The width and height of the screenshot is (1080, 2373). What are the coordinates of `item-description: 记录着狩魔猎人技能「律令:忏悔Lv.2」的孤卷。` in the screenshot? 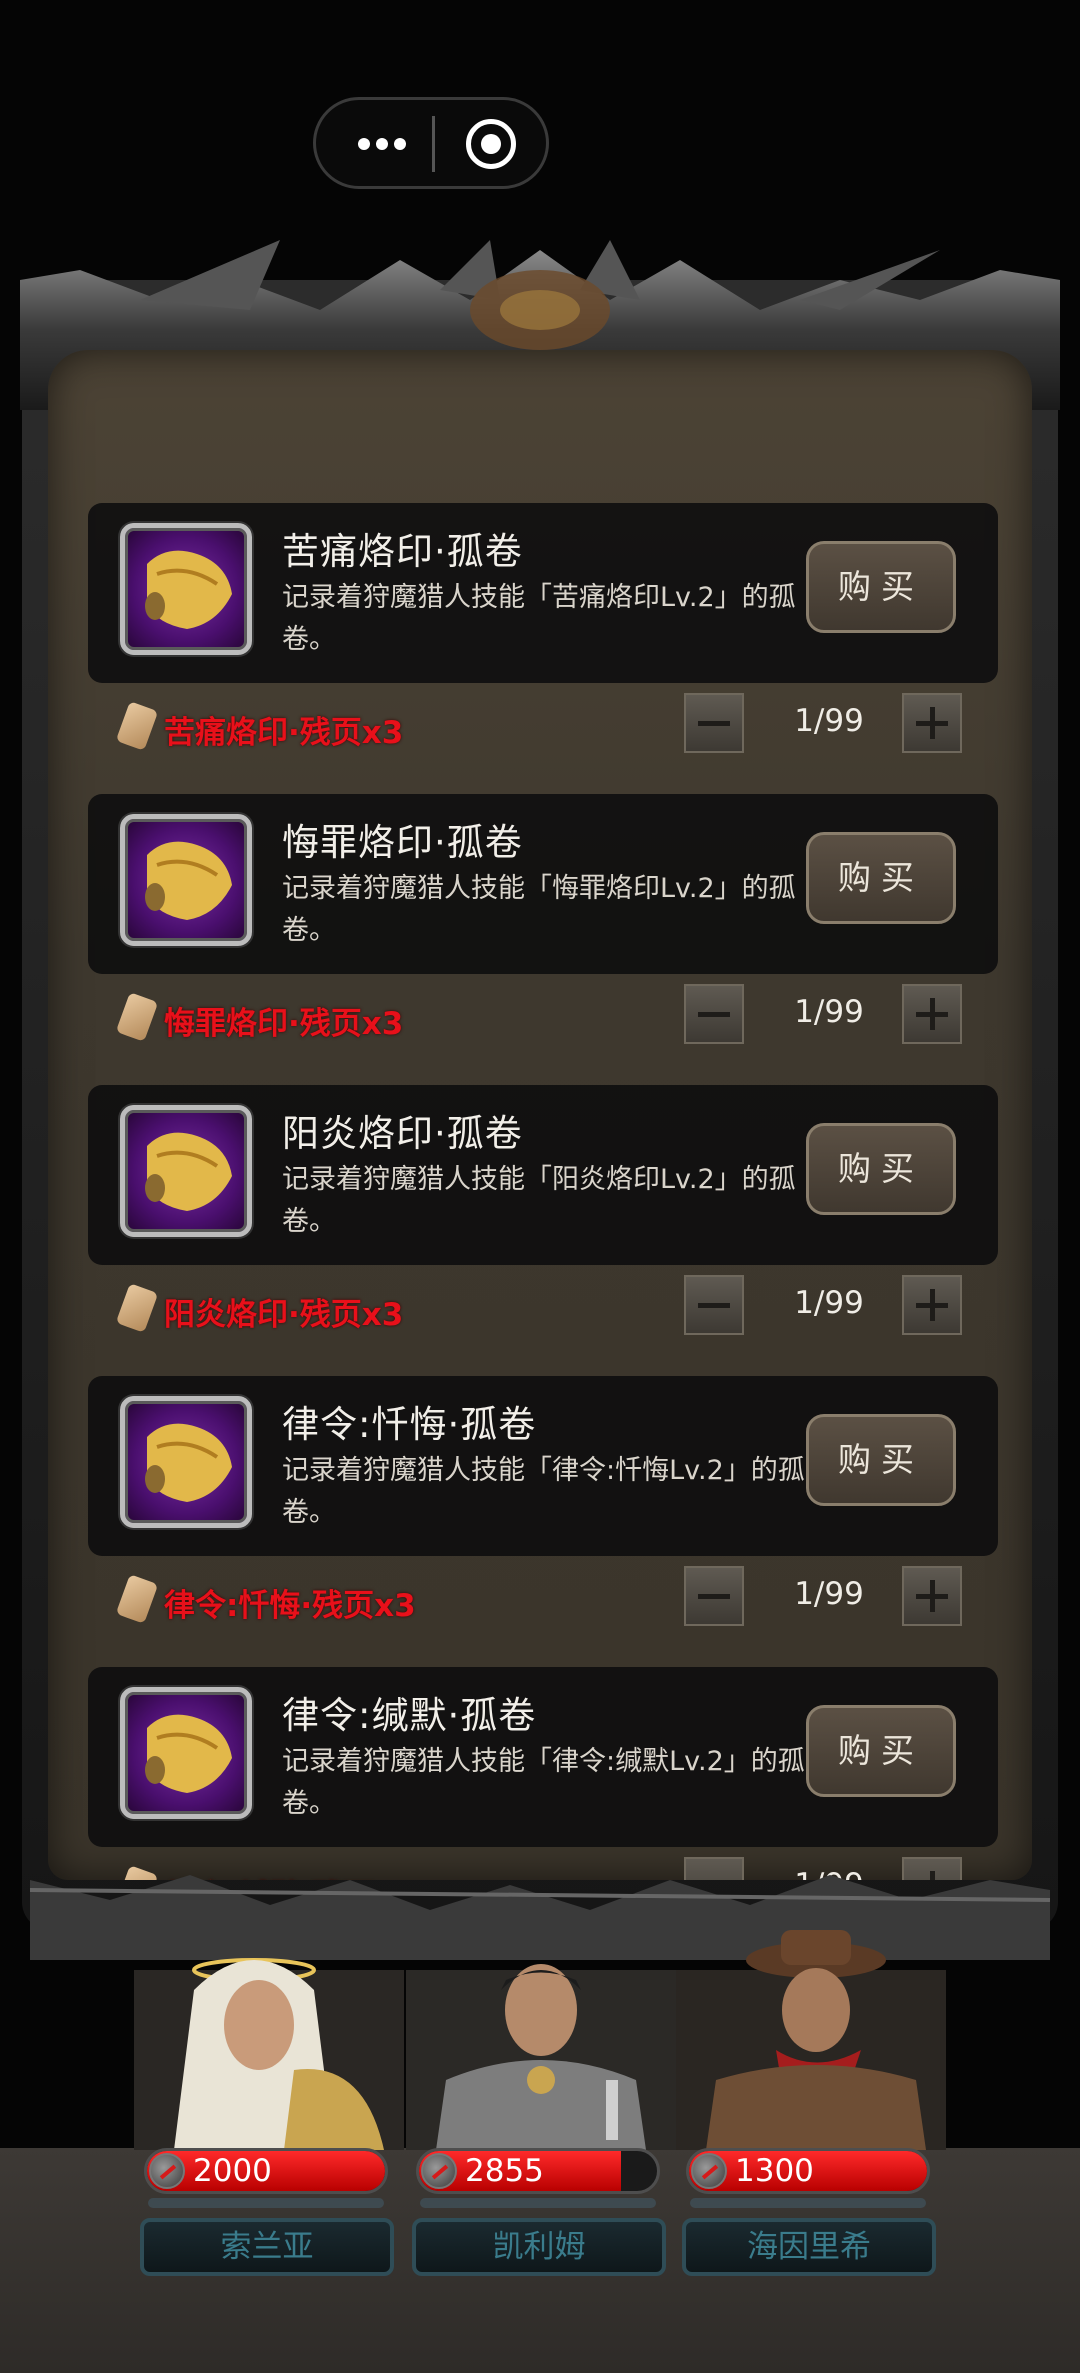 It's located at (543, 1491).